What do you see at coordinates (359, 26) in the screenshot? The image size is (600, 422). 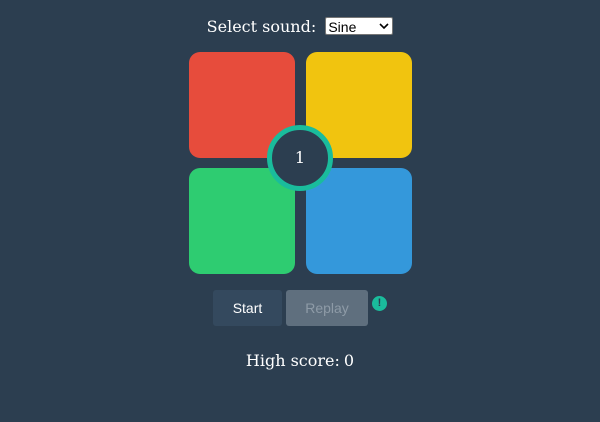 I see `sound-select: Sine` at bounding box center [359, 26].